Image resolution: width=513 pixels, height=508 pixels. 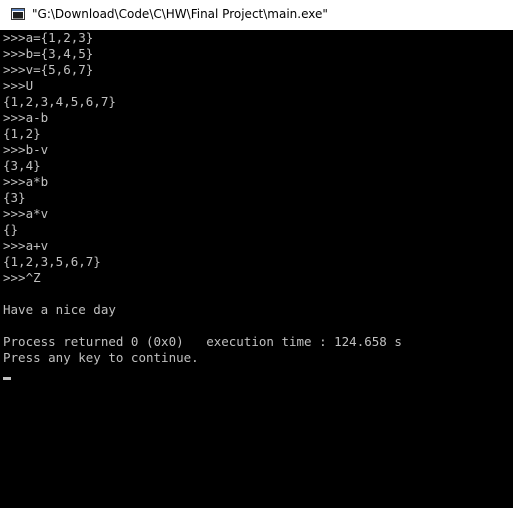 What do you see at coordinates (7, 378) in the screenshot?
I see `text-cursor` at bounding box center [7, 378].